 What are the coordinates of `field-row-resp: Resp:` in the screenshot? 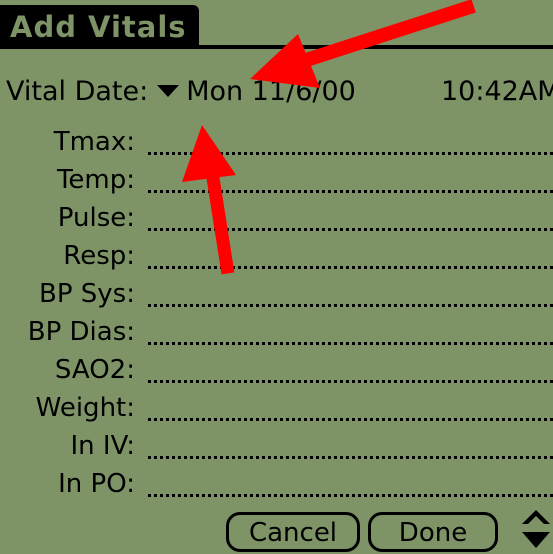 It's located at (276, 258).